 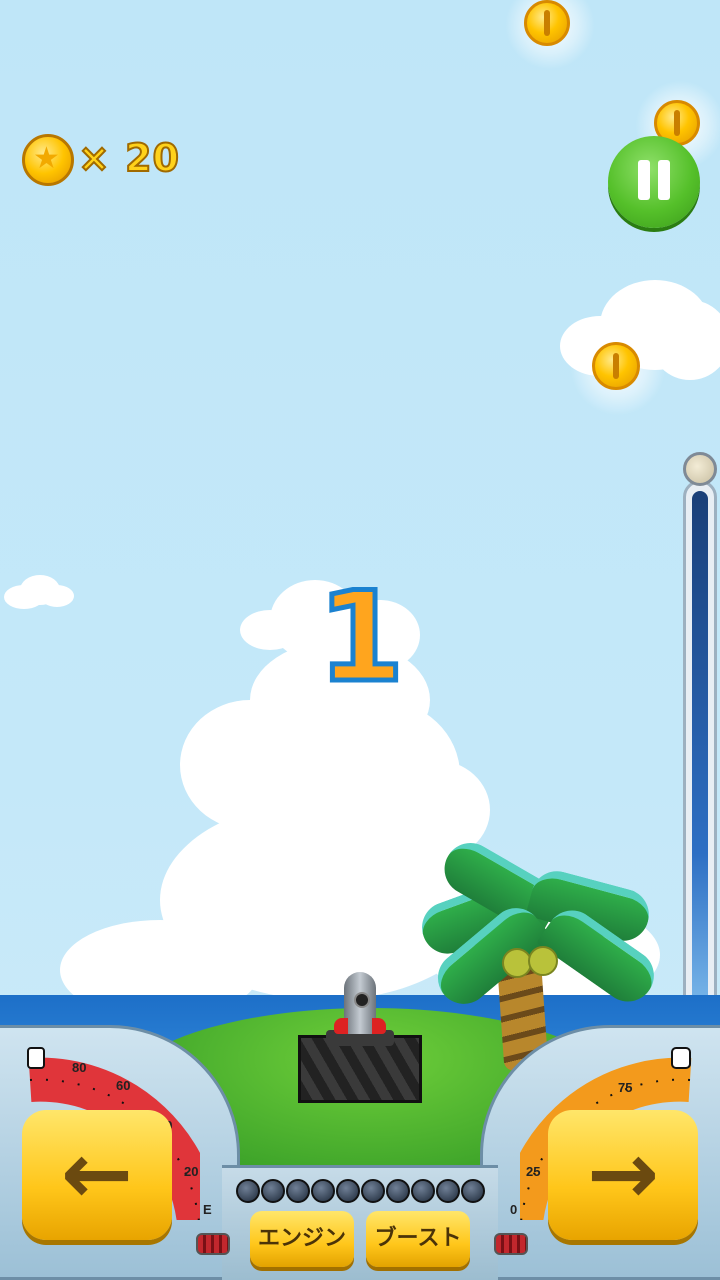 I want to click on boost-button: ブースト, so click(x=418, y=1239).